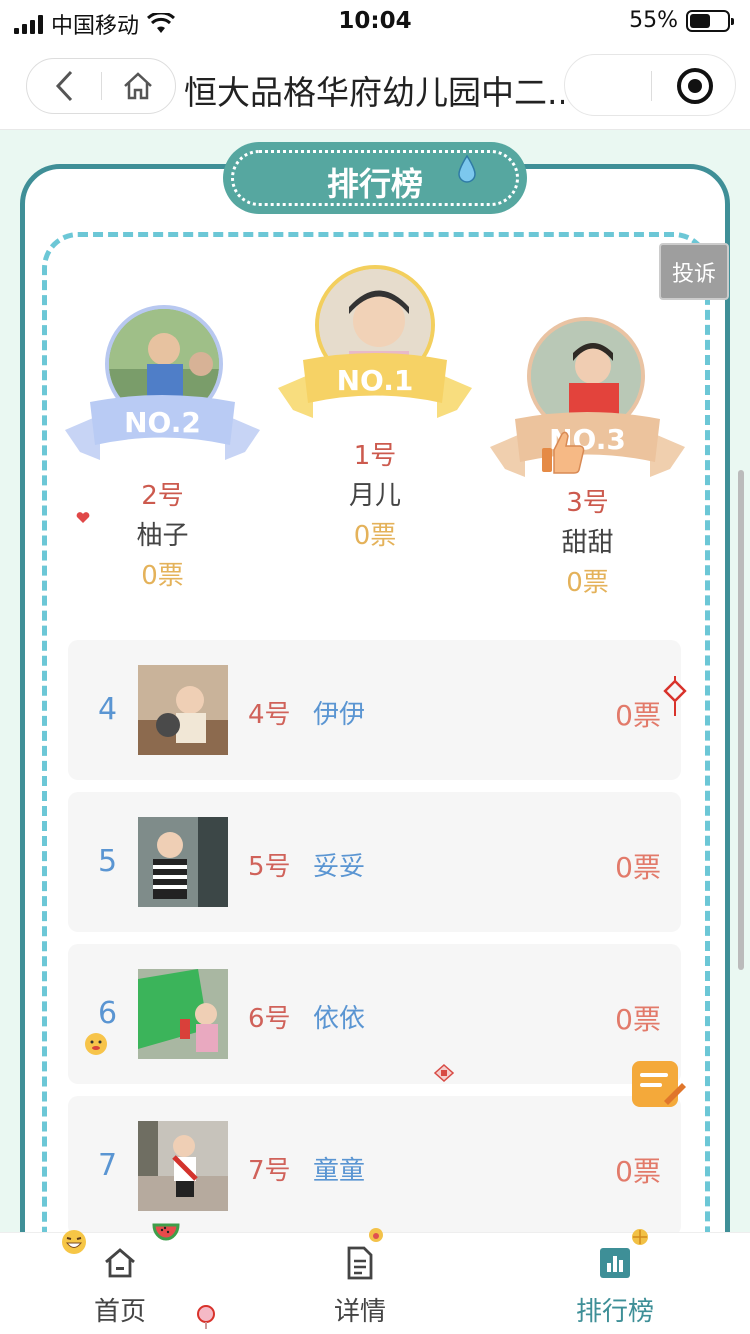  Describe the element at coordinates (694, 271) in the screenshot. I see `complain-button: 投诉` at that location.